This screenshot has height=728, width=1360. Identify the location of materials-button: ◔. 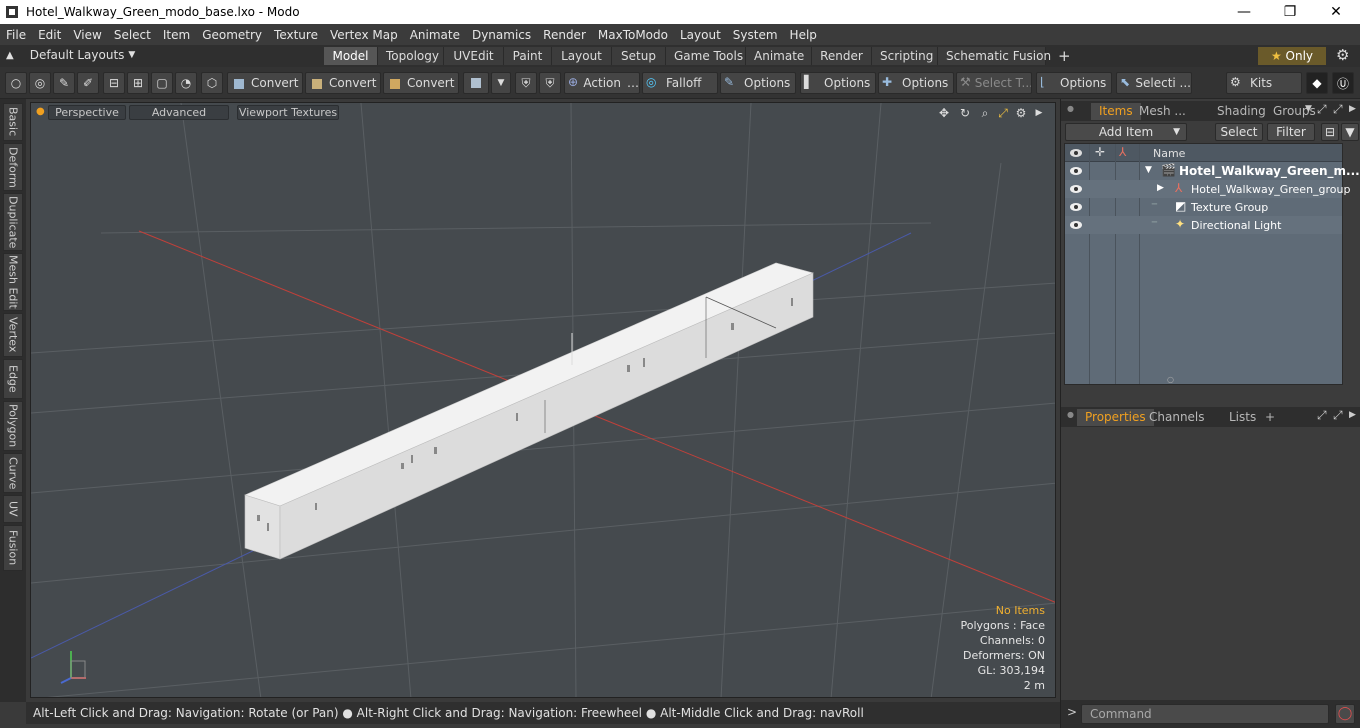
(186, 83).